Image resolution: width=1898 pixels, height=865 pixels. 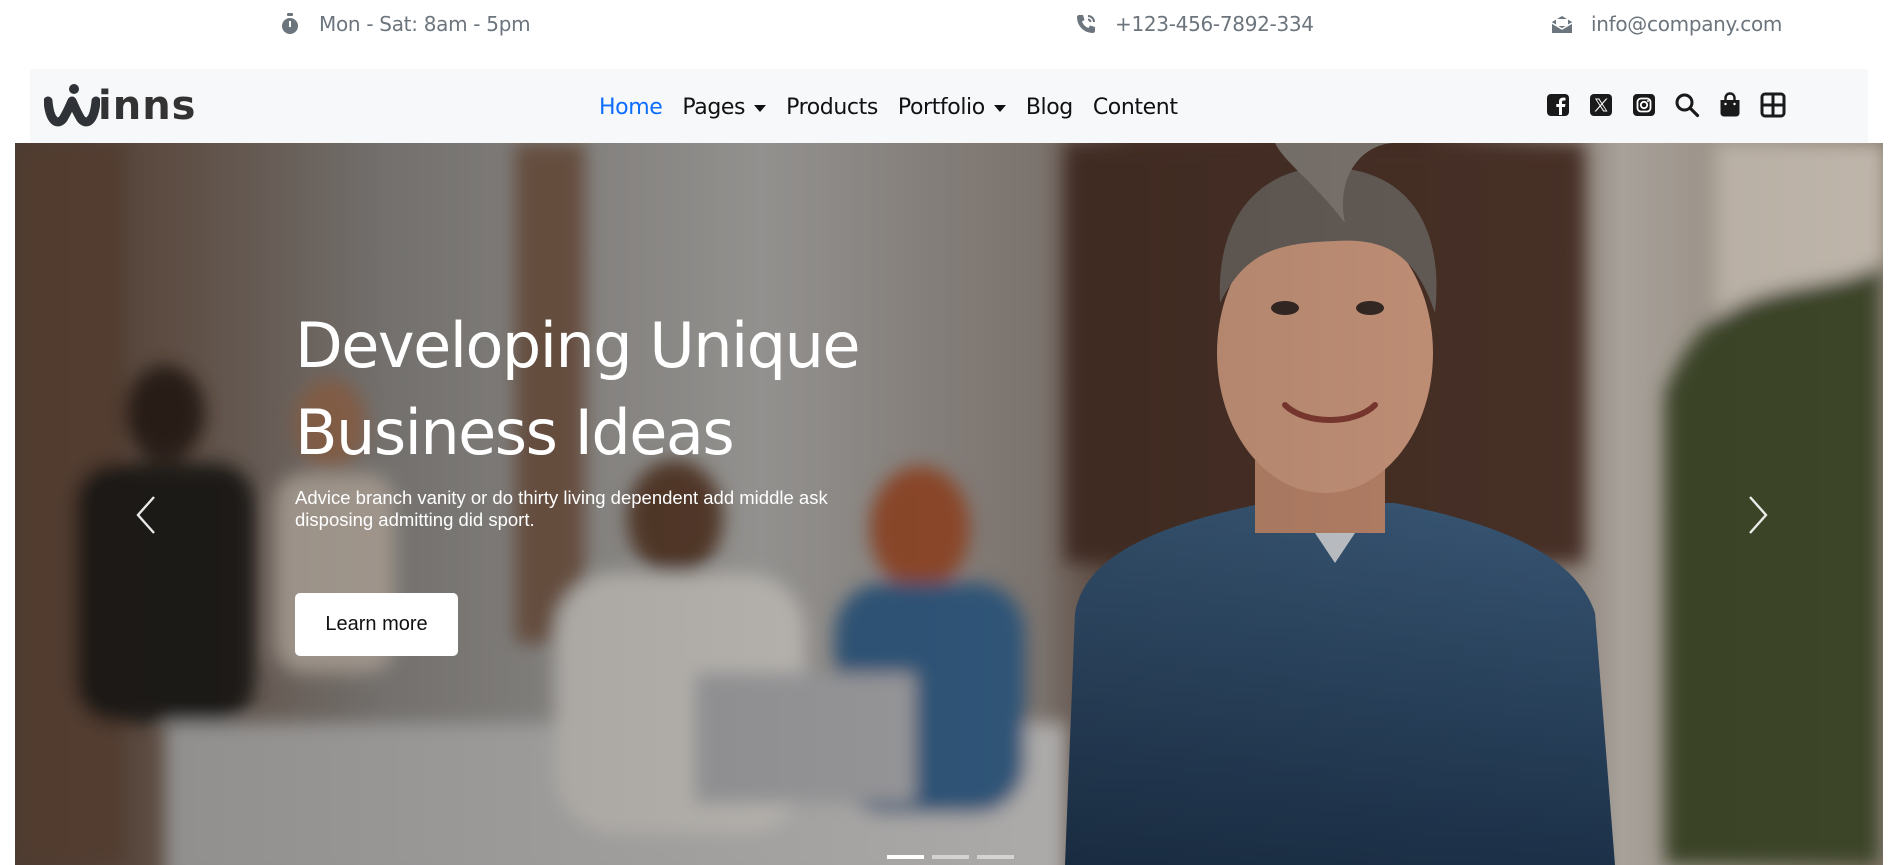 What do you see at coordinates (1086, 24) in the screenshot?
I see `phone-icon` at bounding box center [1086, 24].